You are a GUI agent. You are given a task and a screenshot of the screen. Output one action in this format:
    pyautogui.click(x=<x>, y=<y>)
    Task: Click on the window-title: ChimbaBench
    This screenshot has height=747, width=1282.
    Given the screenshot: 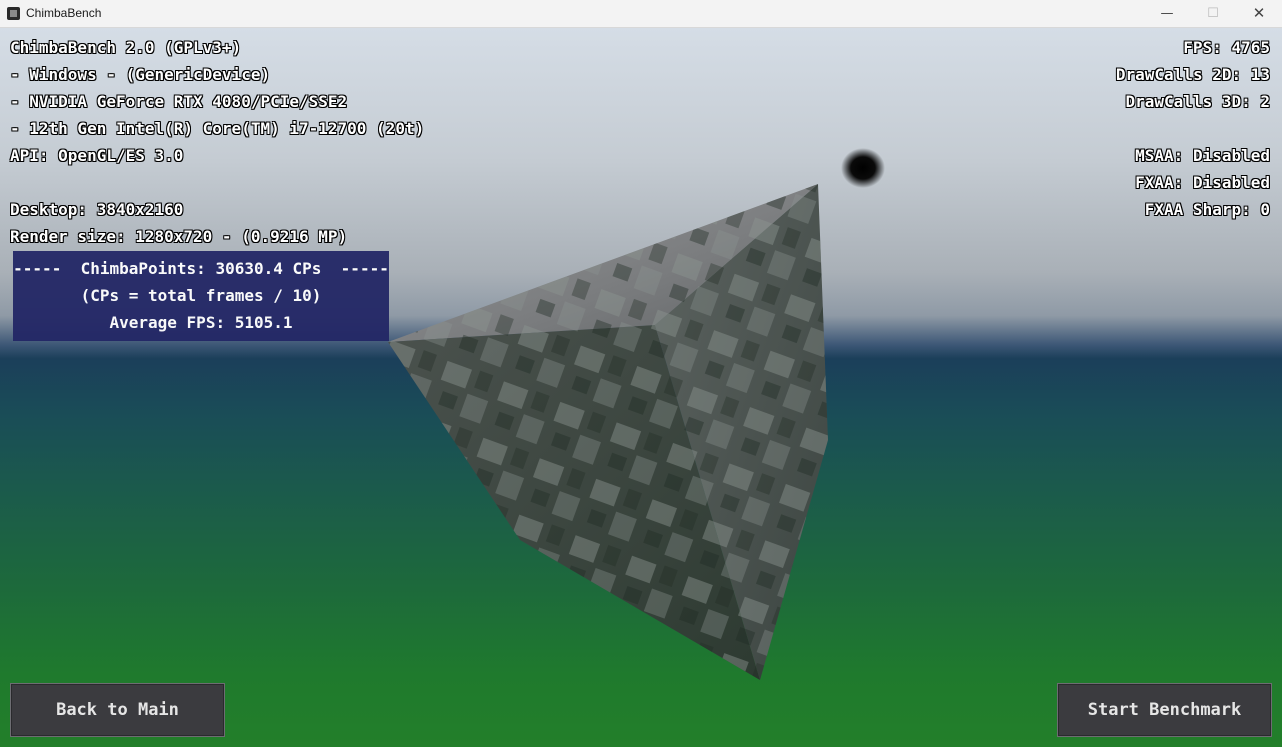 What is the action you would take?
    pyautogui.click(x=64, y=13)
    